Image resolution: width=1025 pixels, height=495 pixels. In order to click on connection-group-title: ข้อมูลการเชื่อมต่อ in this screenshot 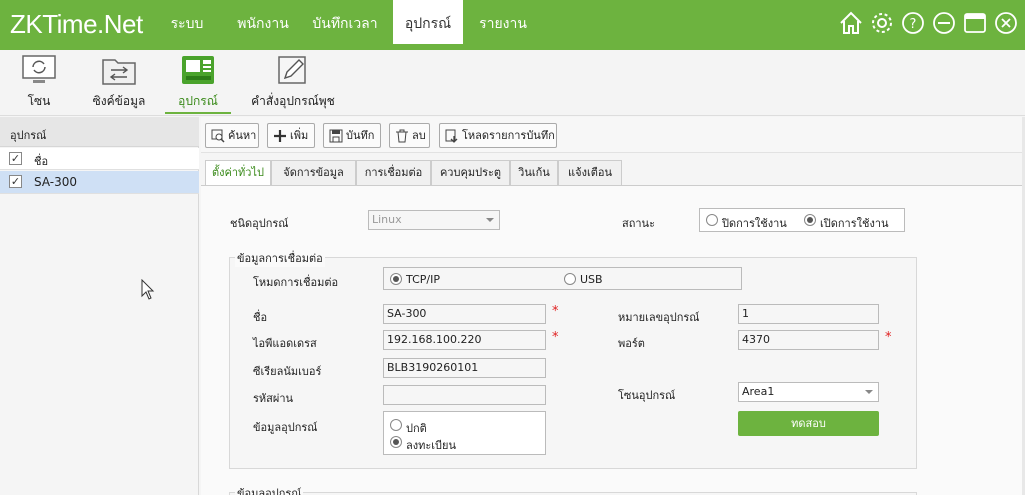, I will do `click(280, 258)`.